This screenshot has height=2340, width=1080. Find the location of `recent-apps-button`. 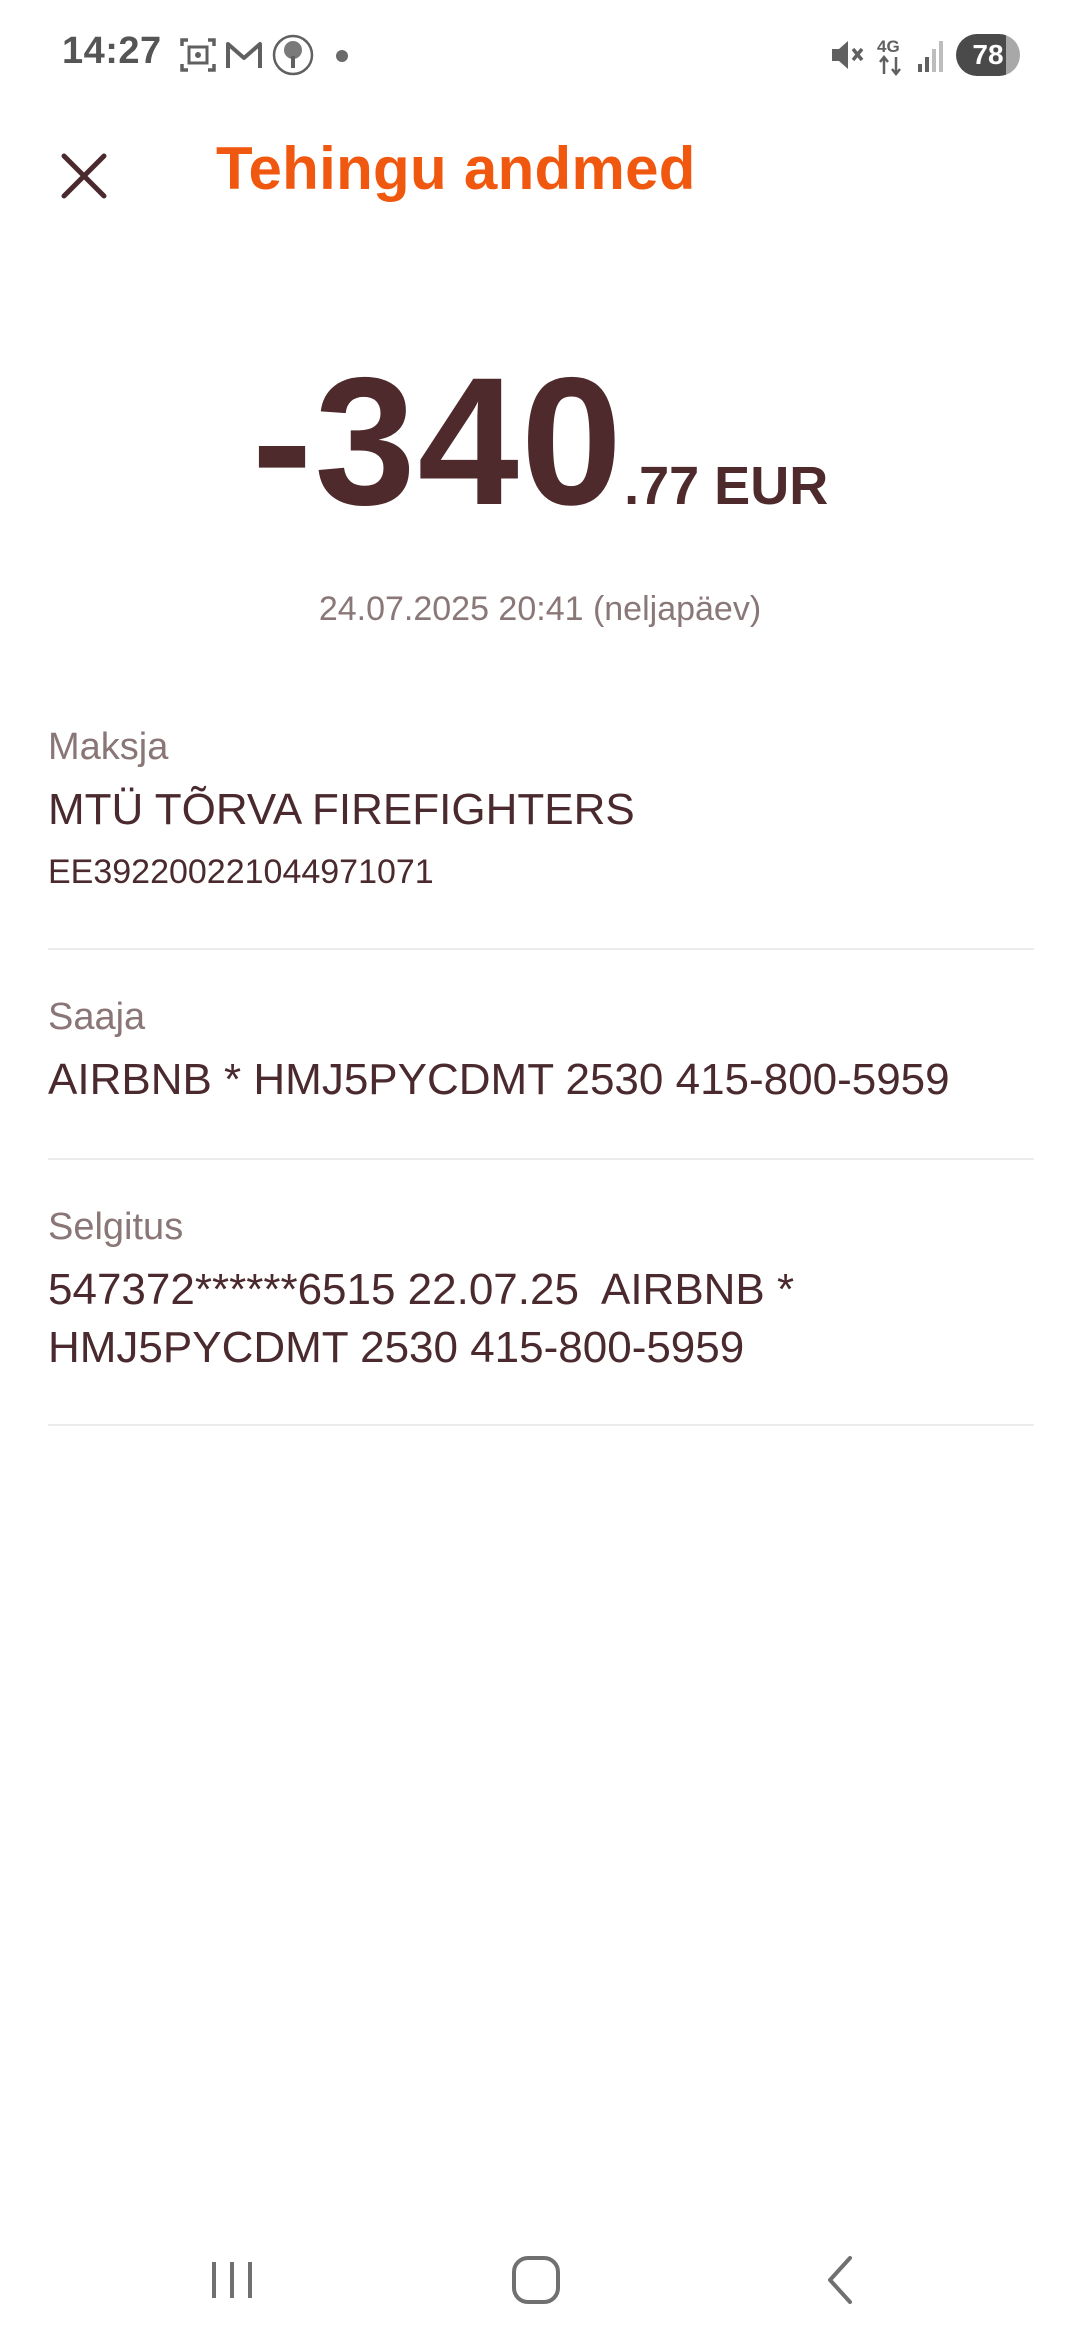

recent-apps-button is located at coordinates (232, 2280).